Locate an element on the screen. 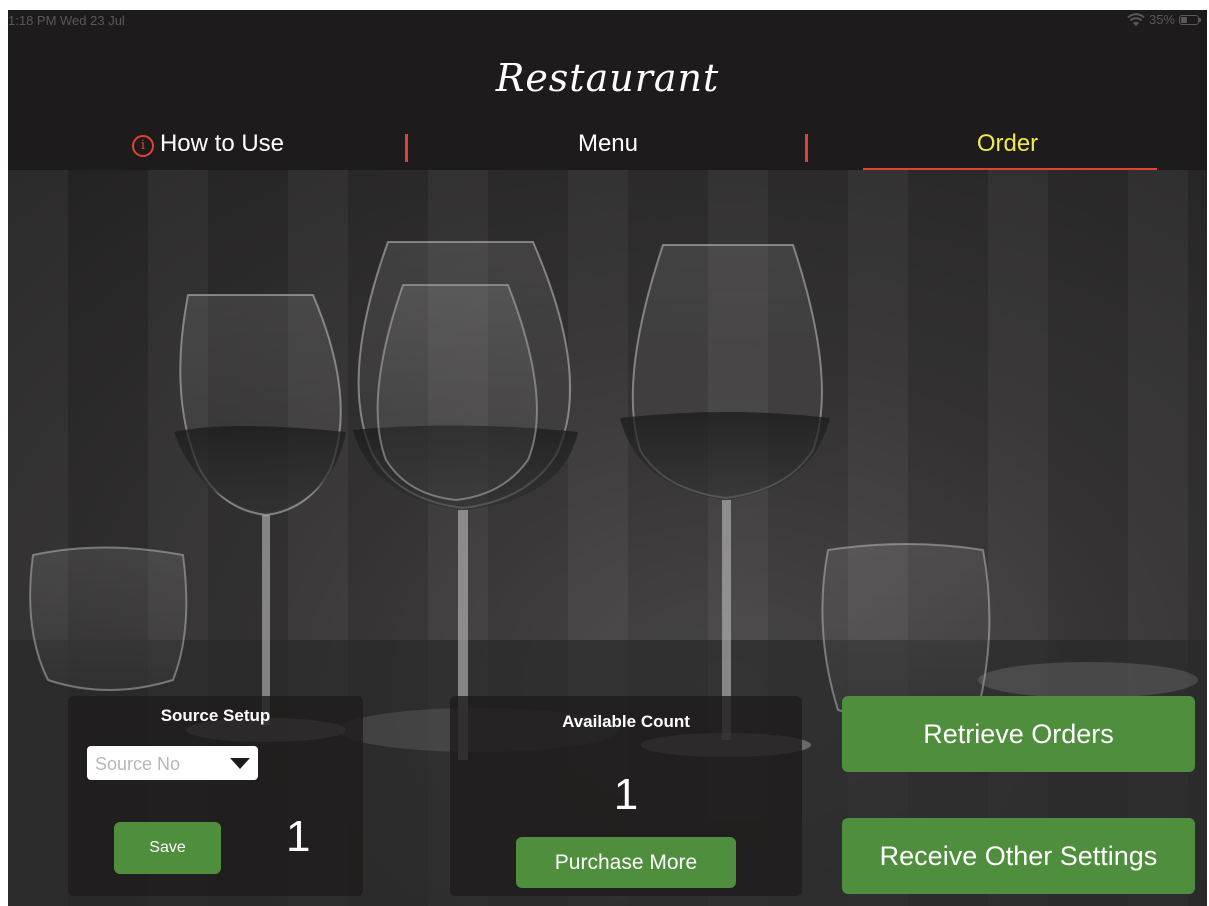 Image resolution: width=1209 pixels, height=906 pixels. status-bar: 1:18 PM Wed 23 Jul 35% is located at coordinates (607, 21).